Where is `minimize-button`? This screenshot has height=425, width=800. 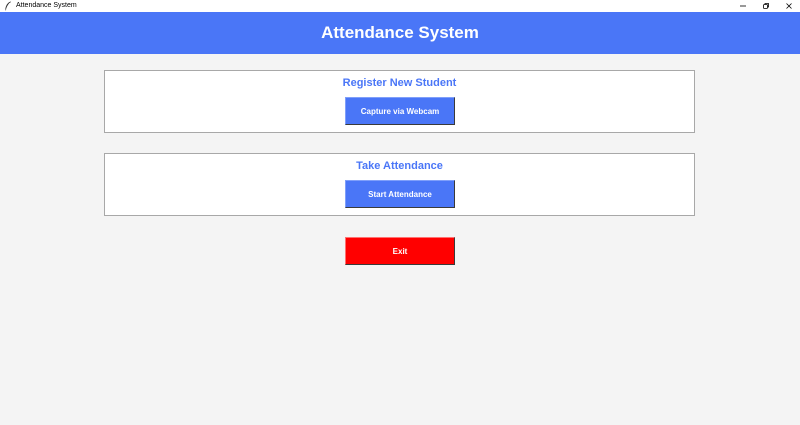 minimize-button is located at coordinates (742, 6).